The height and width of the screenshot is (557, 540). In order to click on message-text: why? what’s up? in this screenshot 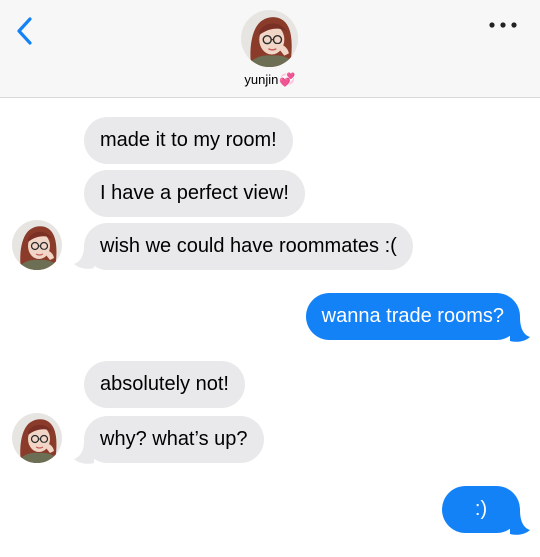, I will do `click(174, 439)`.